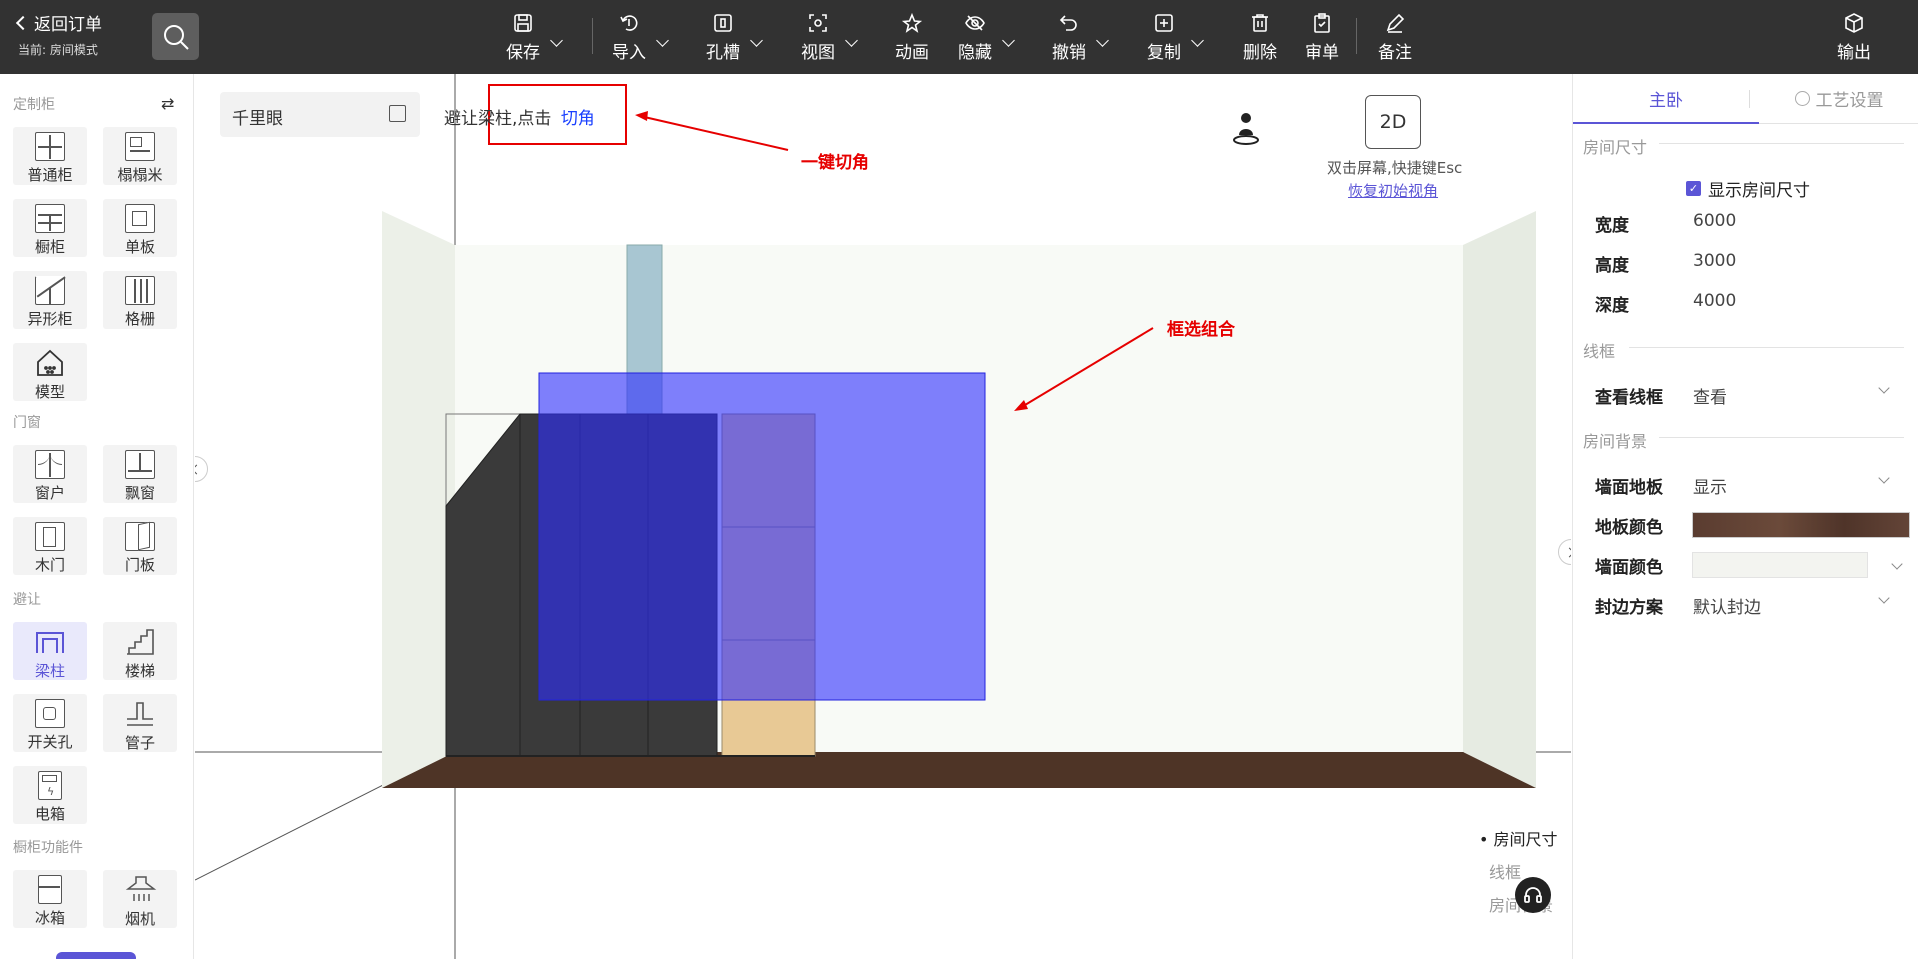  What do you see at coordinates (397, 113) in the screenshot?
I see `external-link-icon` at bounding box center [397, 113].